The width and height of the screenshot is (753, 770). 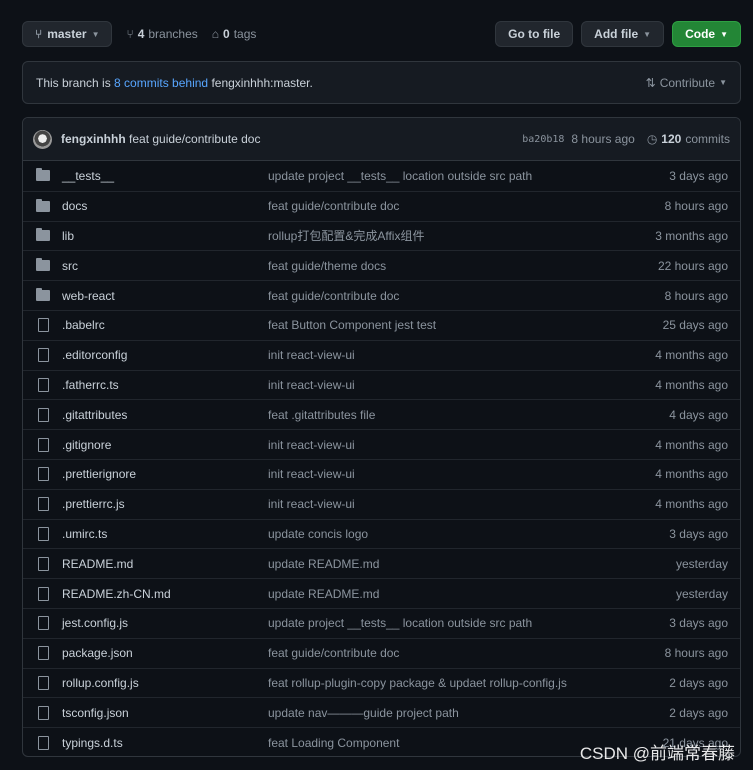 What do you see at coordinates (165, 683) in the screenshot?
I see `file-name-link: rollup.config.js` at bounding box center [165, 683].